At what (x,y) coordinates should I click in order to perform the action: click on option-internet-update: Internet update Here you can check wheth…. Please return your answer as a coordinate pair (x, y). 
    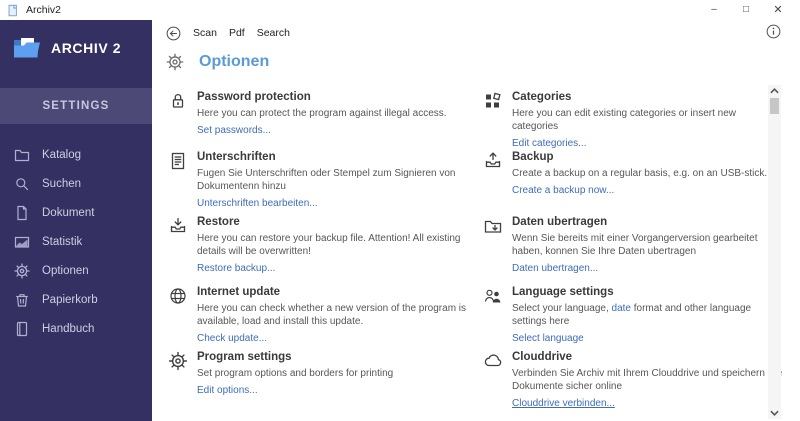
    Looking at the image, I should click on (325, 315).